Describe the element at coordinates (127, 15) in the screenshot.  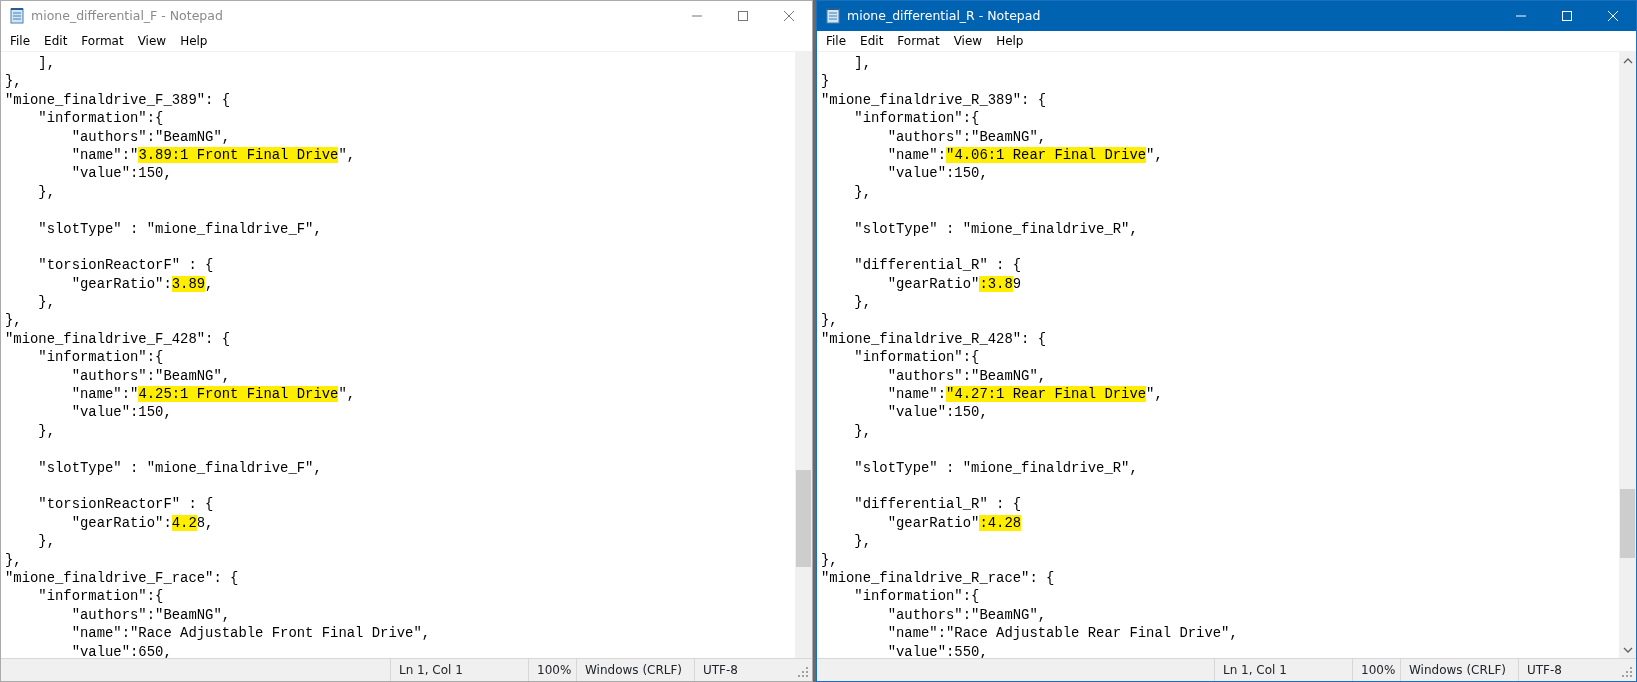
I see `window-title: mione_differential_F - Notepad` at that location.